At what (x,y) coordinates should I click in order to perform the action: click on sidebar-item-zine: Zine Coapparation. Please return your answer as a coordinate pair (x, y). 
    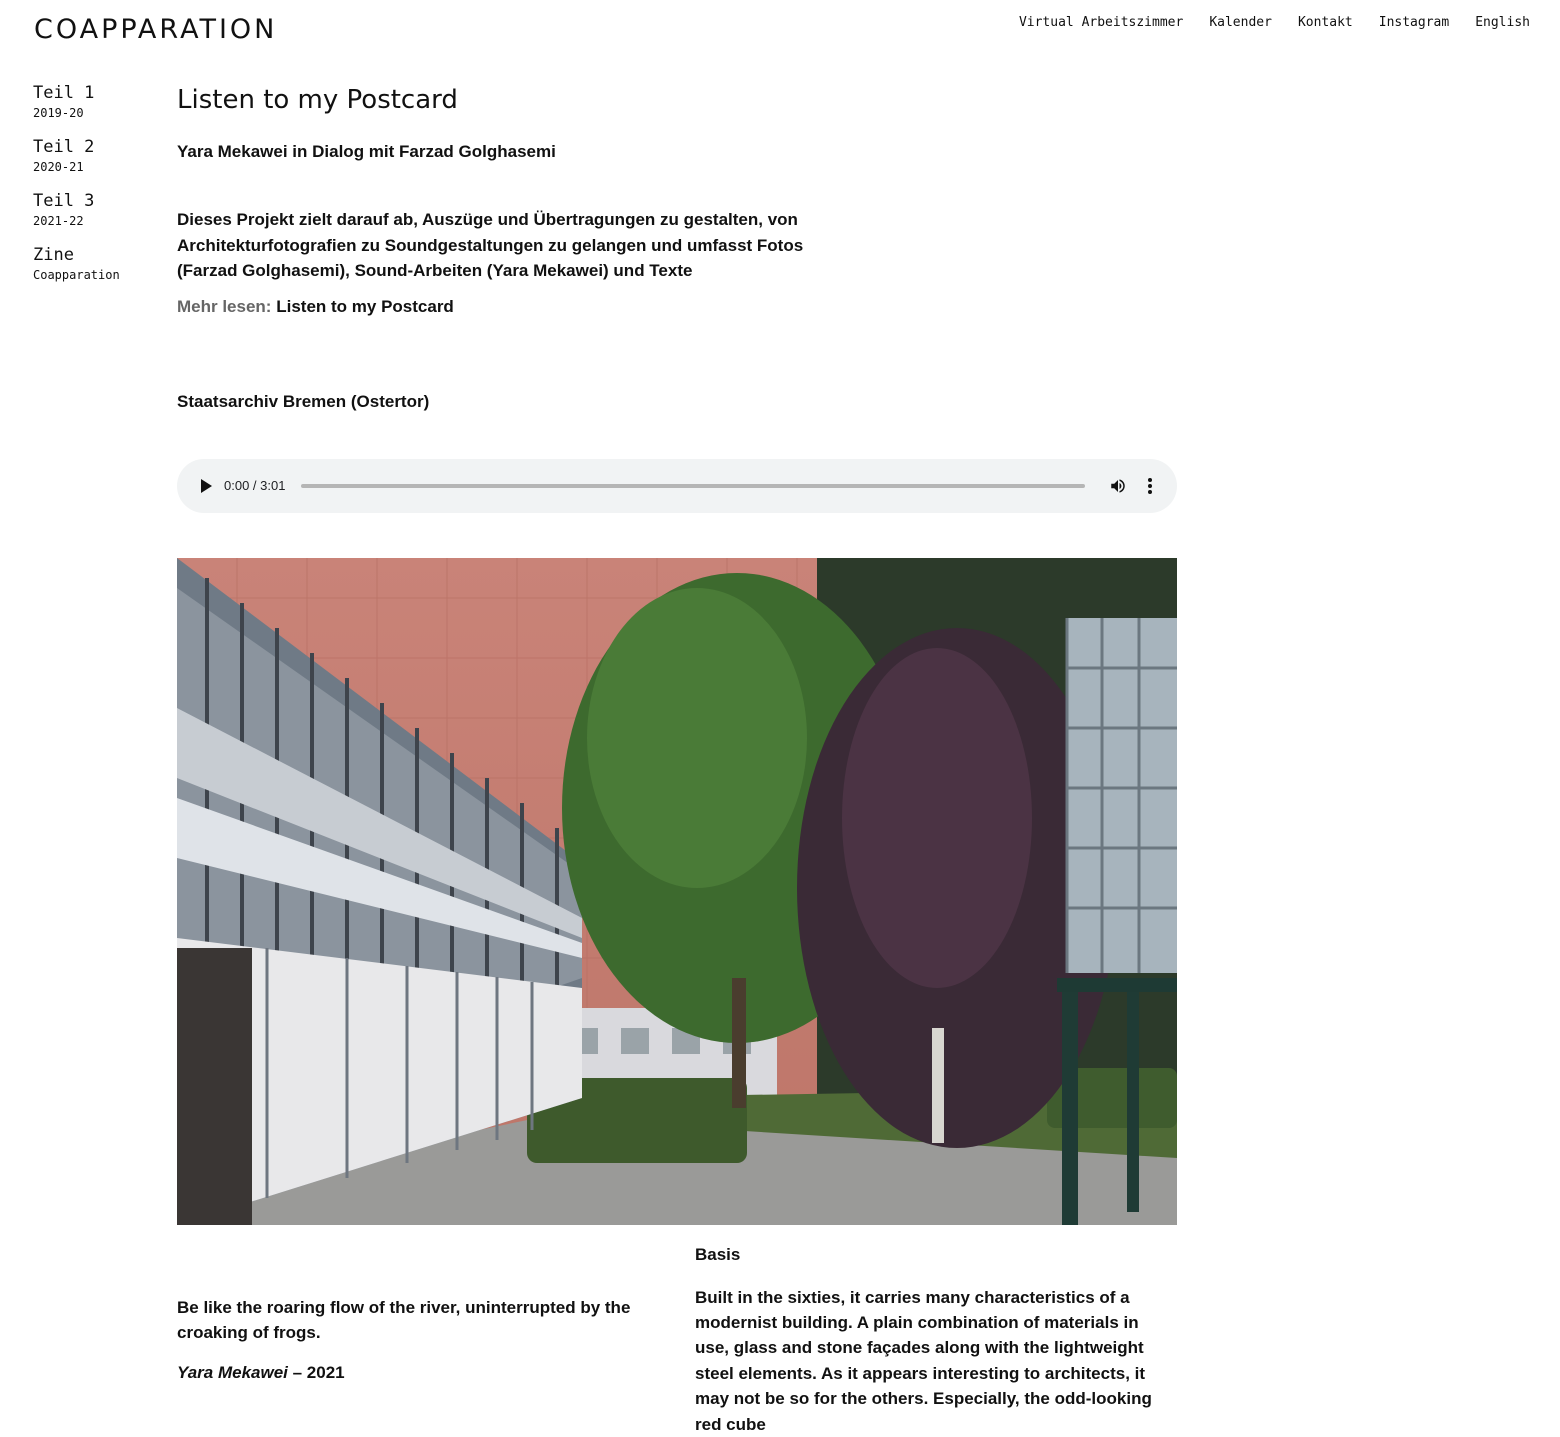
    Looking at the image, I should click on (98, 265).